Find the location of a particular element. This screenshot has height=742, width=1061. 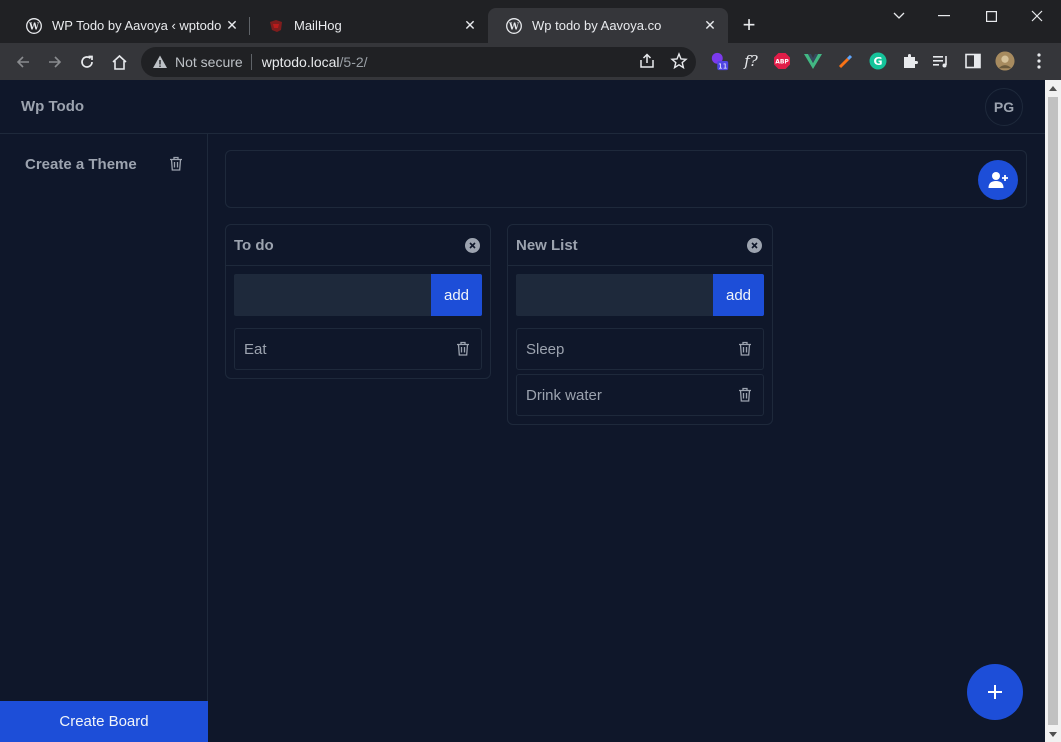

vue-devtools-icon is located at coordinates (813, 61).